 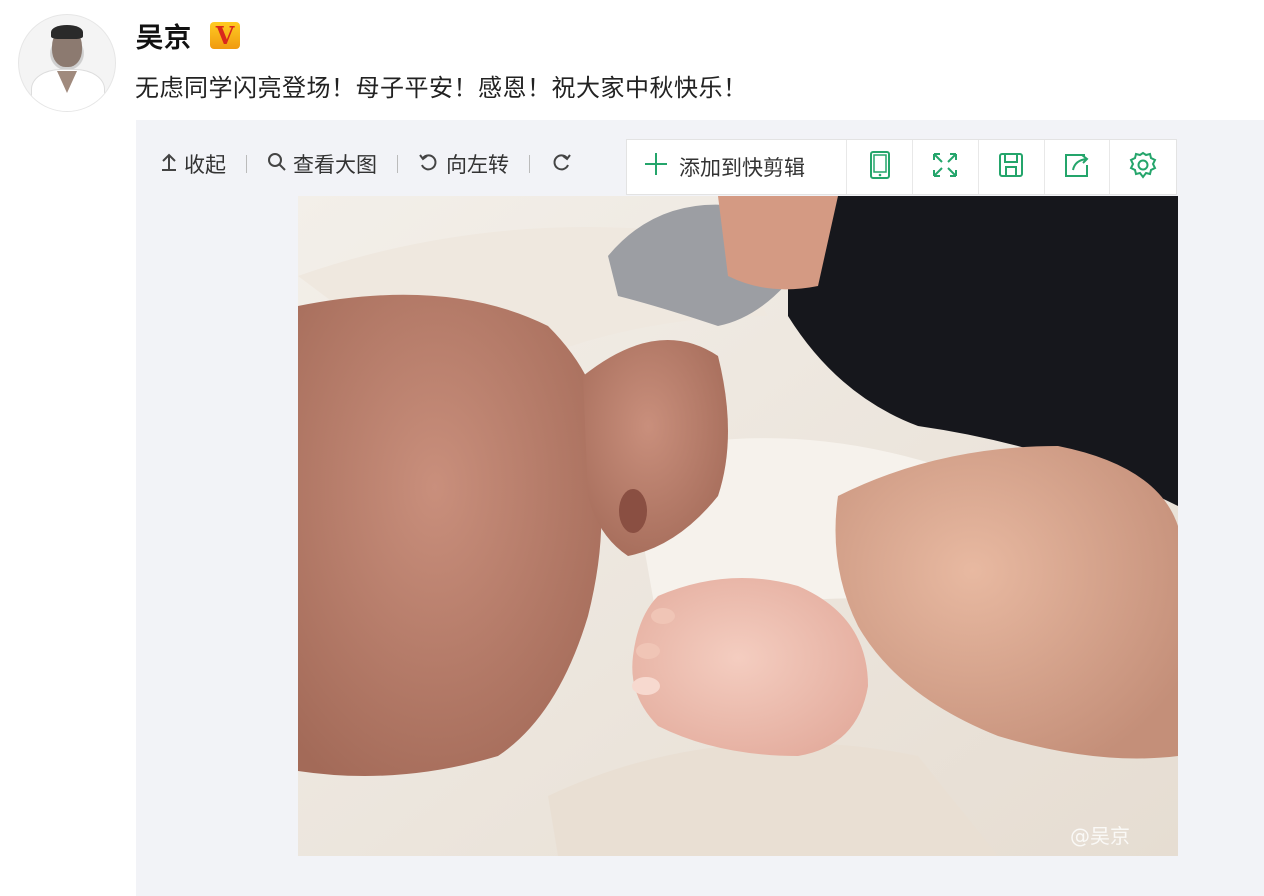 I want to click on quick-clip-bar: 添加到快剪辑, so click(x=901, y=167).